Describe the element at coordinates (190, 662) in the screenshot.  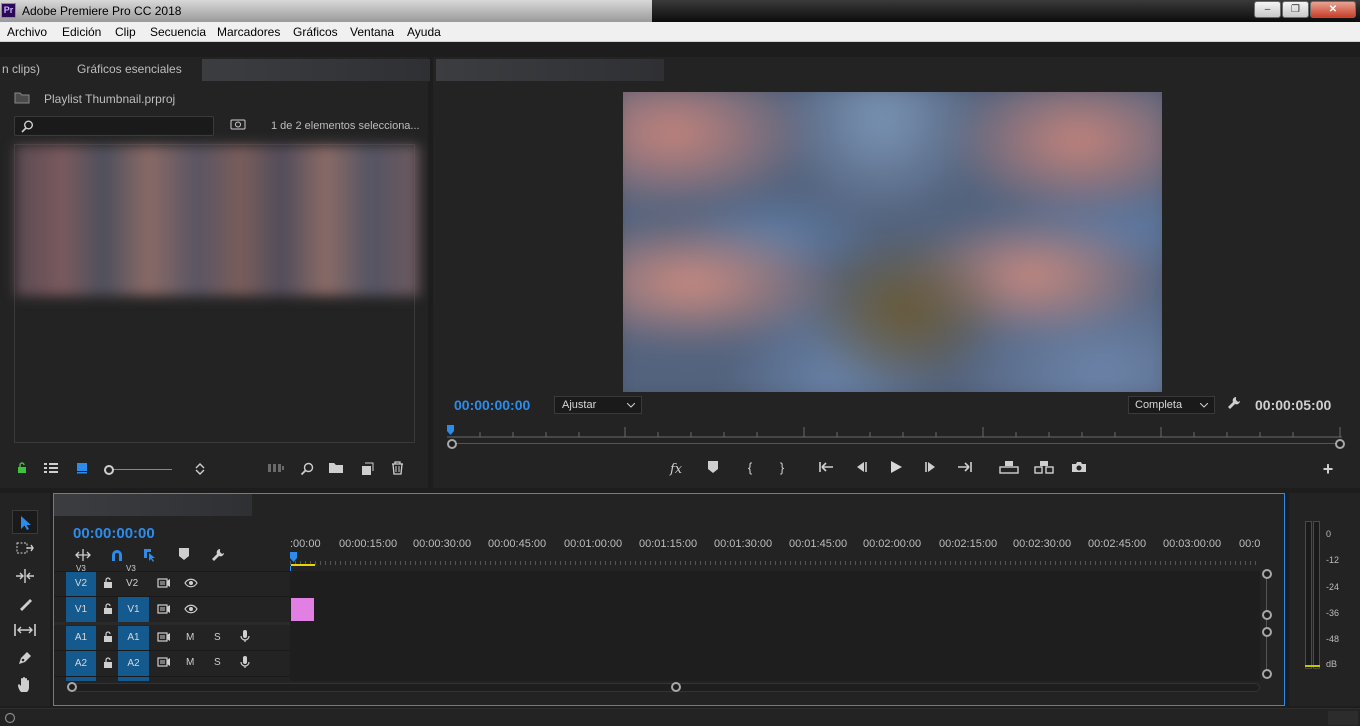
I see `mute-button-a2: M` at that location.